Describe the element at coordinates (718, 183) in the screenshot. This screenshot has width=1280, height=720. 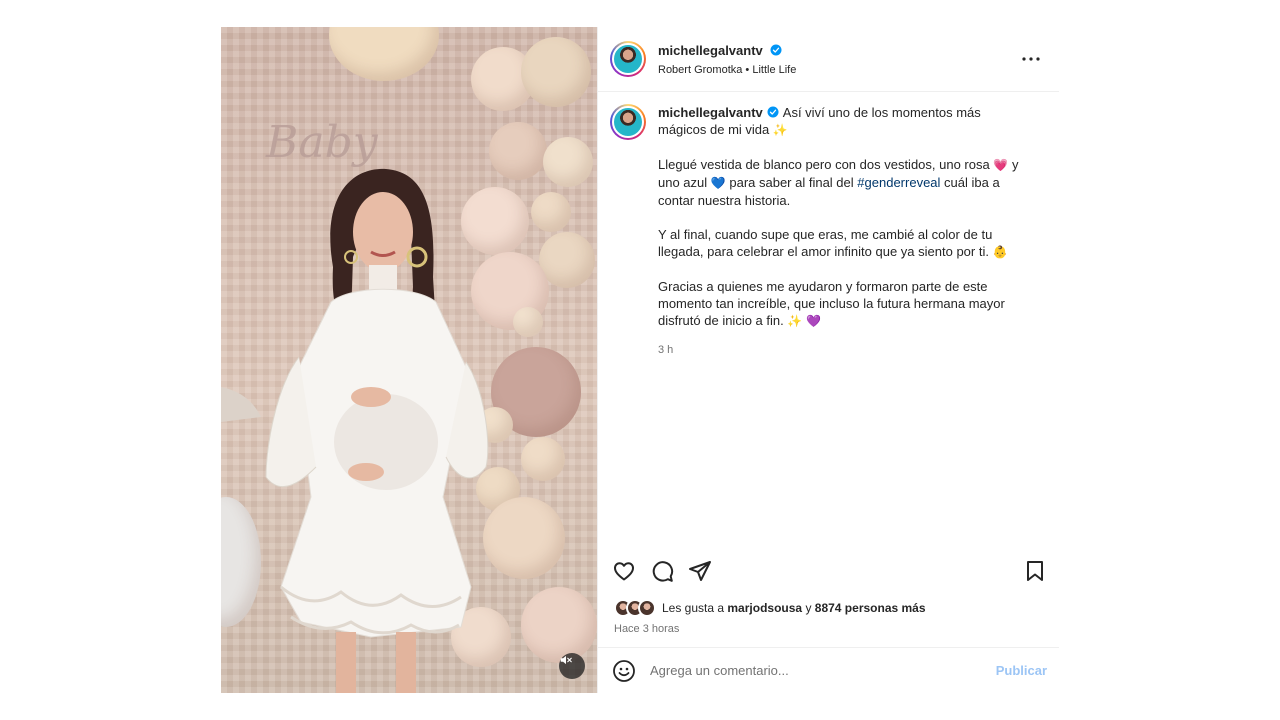
I see `blue-heart-icon: 💙` at that location.